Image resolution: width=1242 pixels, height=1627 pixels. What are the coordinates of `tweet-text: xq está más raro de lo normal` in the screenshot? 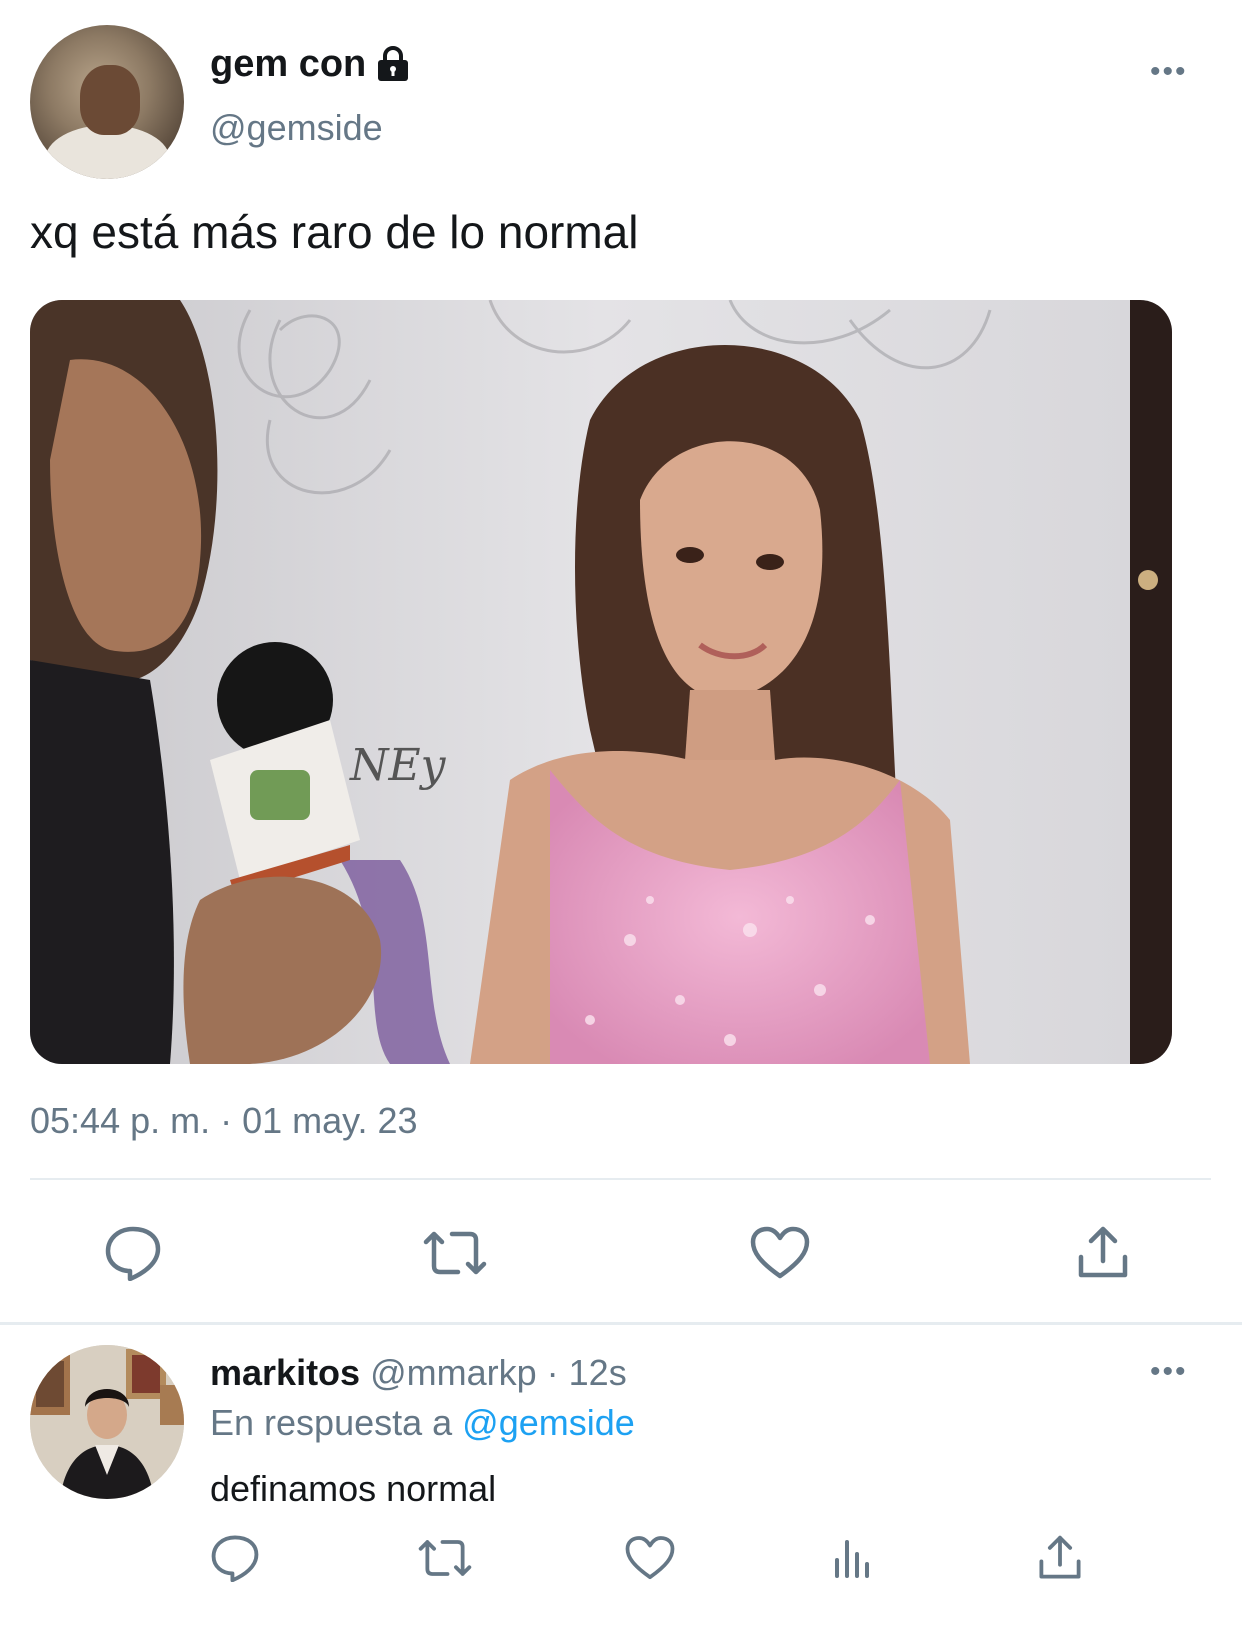 It's located at (334, 232).